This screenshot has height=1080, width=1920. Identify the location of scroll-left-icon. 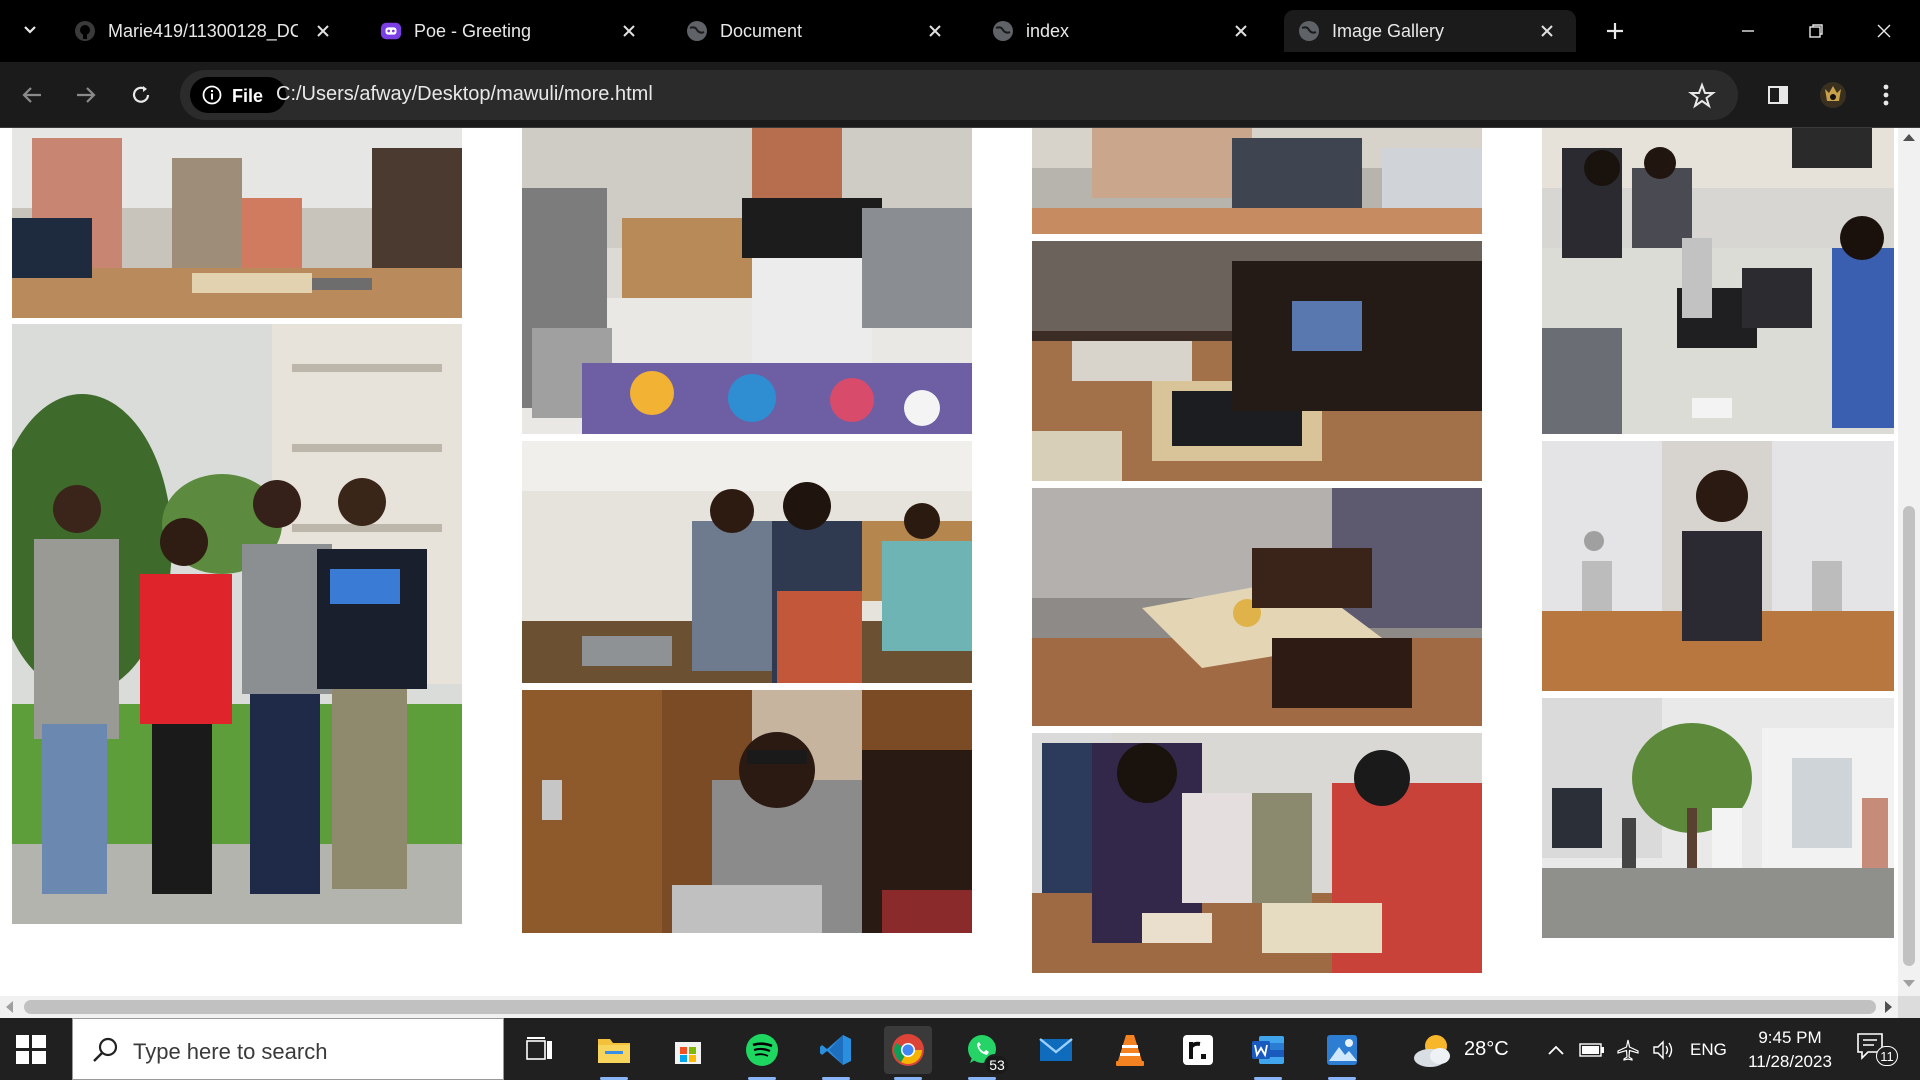
(9, 1007).